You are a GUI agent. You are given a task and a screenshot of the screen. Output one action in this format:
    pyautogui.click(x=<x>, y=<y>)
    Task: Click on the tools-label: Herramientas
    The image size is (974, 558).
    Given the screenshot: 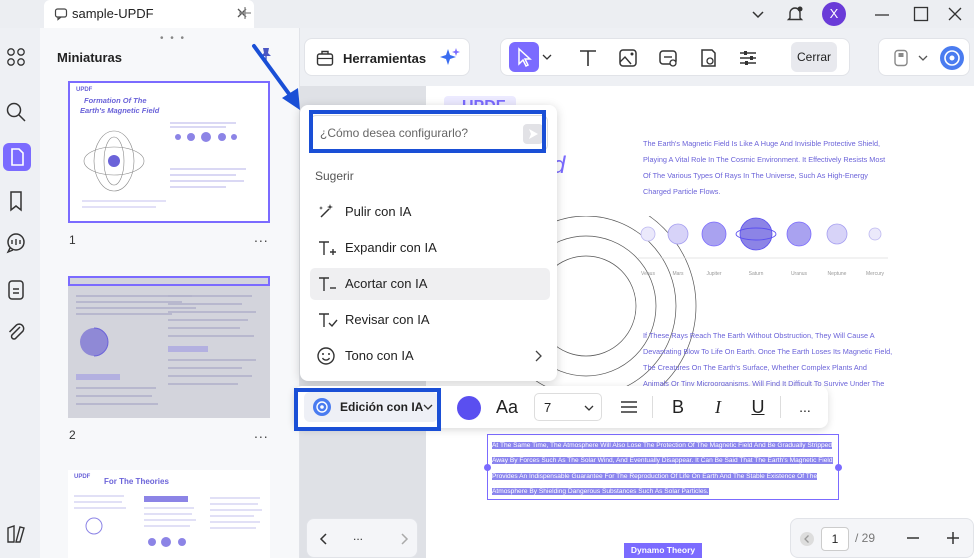 What is the action you would take?
    pyautogui.click(x=385, y=58)
    